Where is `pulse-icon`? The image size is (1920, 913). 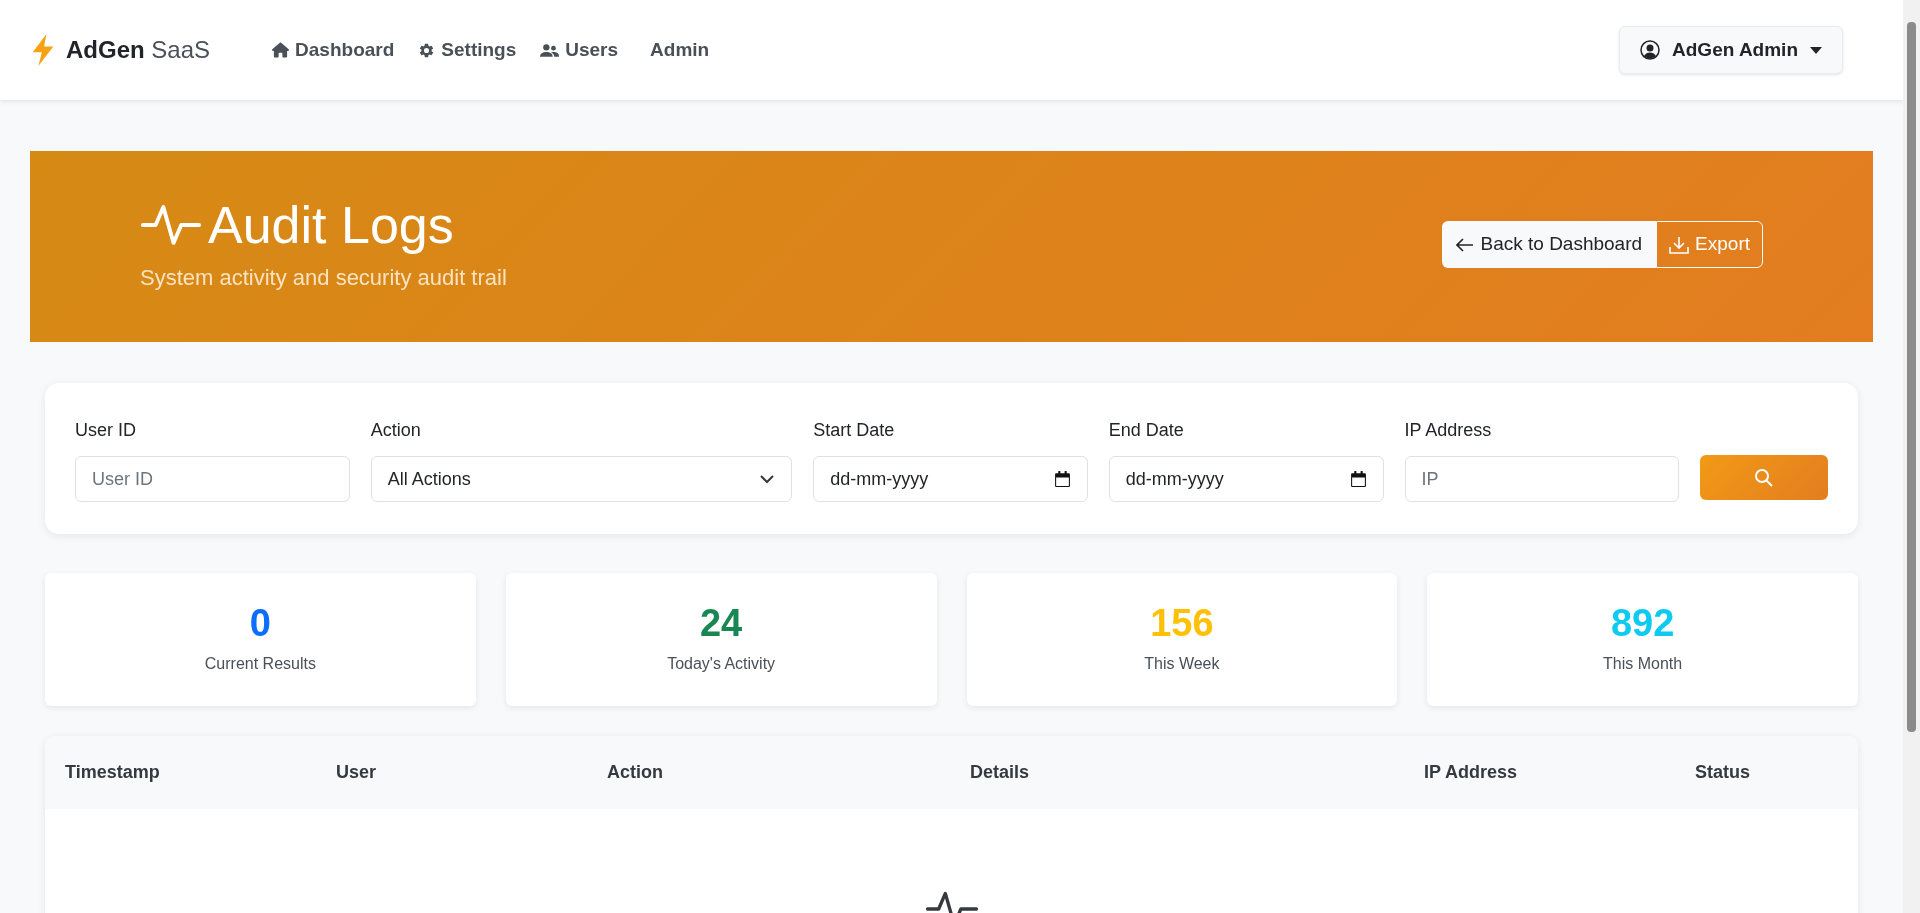
pulse-icon is located at coordinates (171, 225).